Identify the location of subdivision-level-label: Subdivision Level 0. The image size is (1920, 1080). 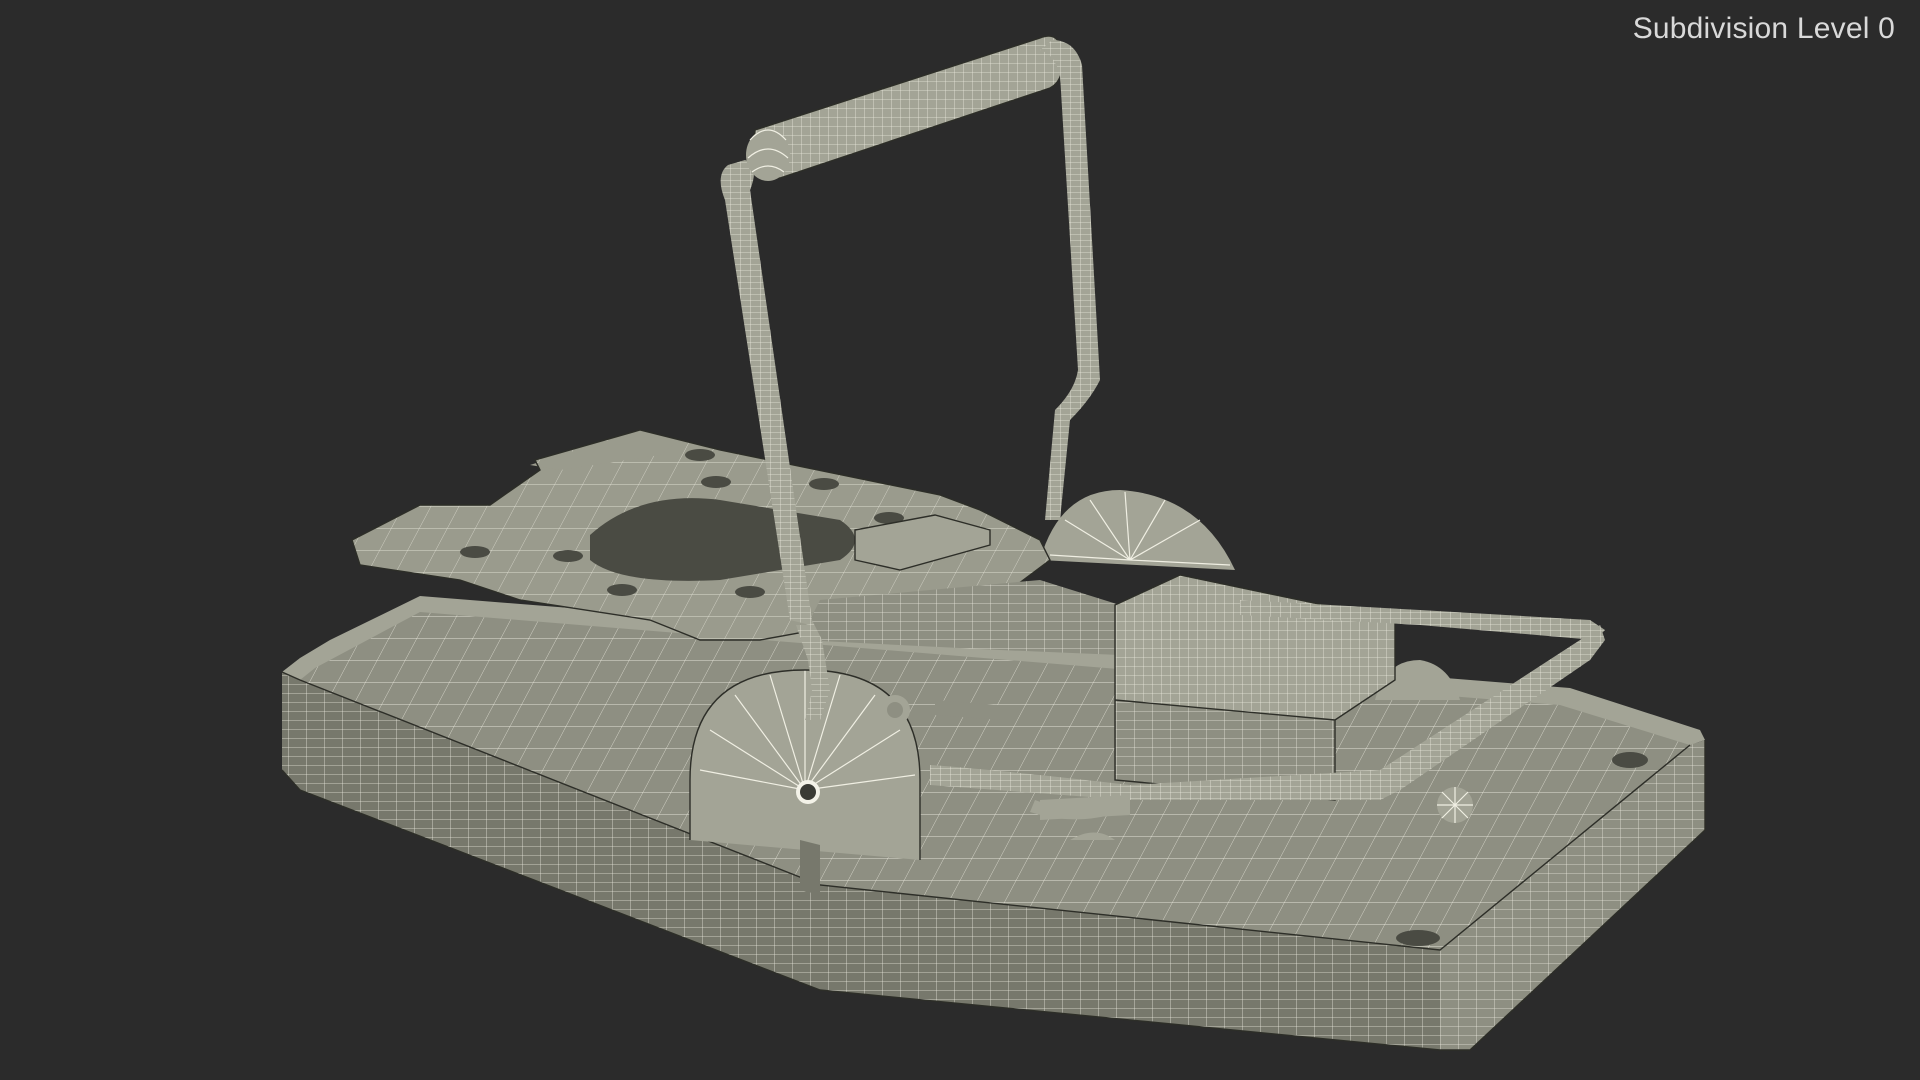
(1763, 28).